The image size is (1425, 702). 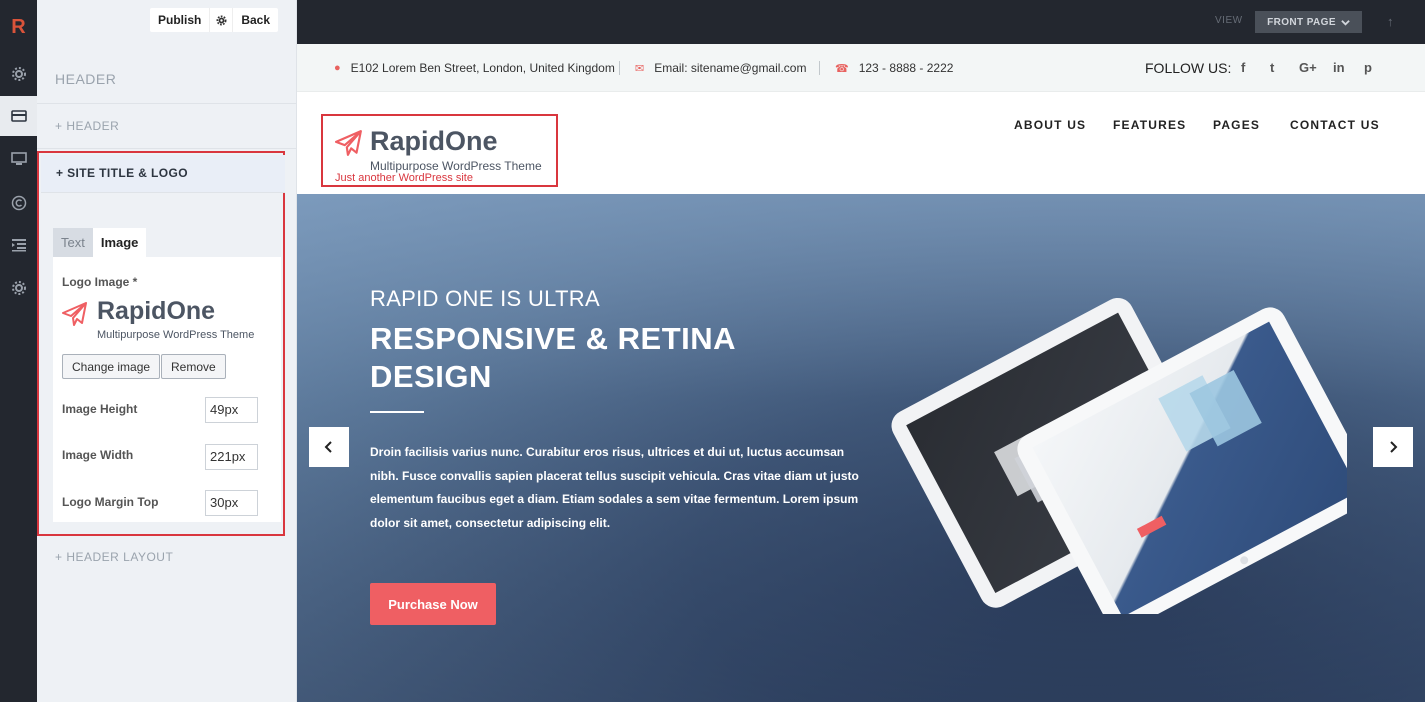 What do you see at coordinates (231, 457) in the screenshot?
I see `image-width-input: 221px` at bounding box center [231, 457].